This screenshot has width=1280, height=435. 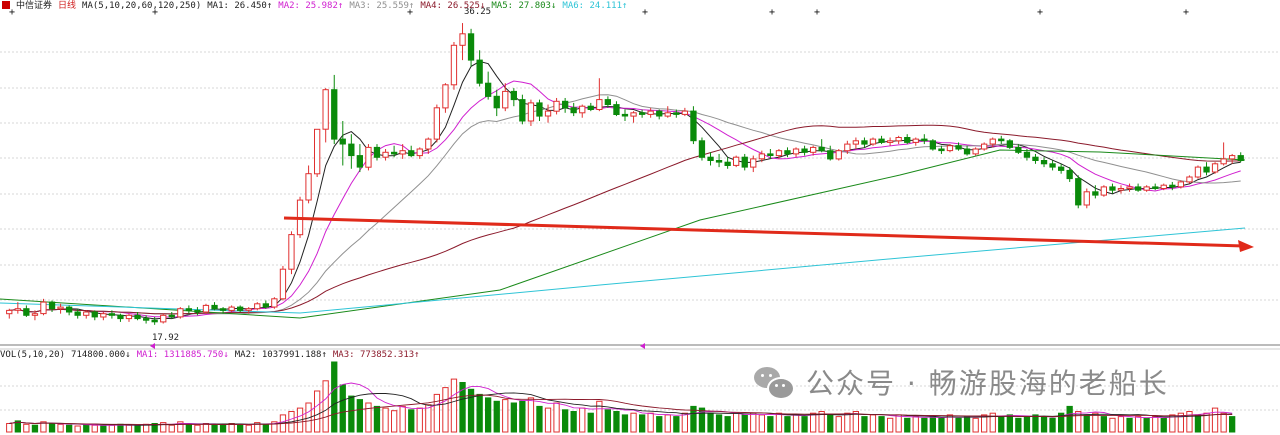 What do you see at coordinates (142, 6) in the screenshot?
I see `ma-settings-label: MA(5,10,20,60,120,250)` at bounding box center [142, 6].